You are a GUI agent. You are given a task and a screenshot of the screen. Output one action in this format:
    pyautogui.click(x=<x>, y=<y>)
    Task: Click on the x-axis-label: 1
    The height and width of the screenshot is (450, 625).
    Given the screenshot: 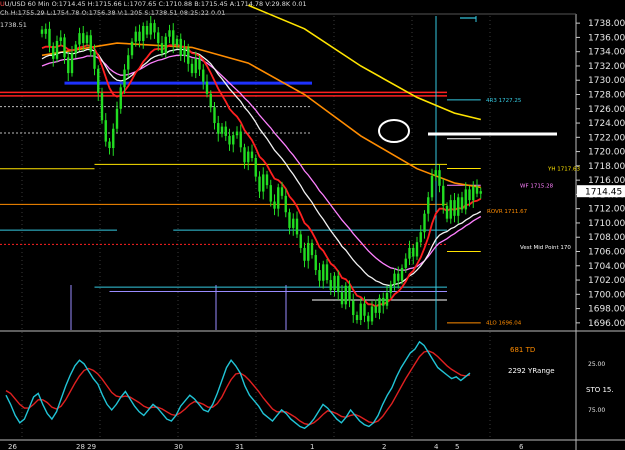 What is the action you would take?
    pyautogui.click(x=312, y=446)
    